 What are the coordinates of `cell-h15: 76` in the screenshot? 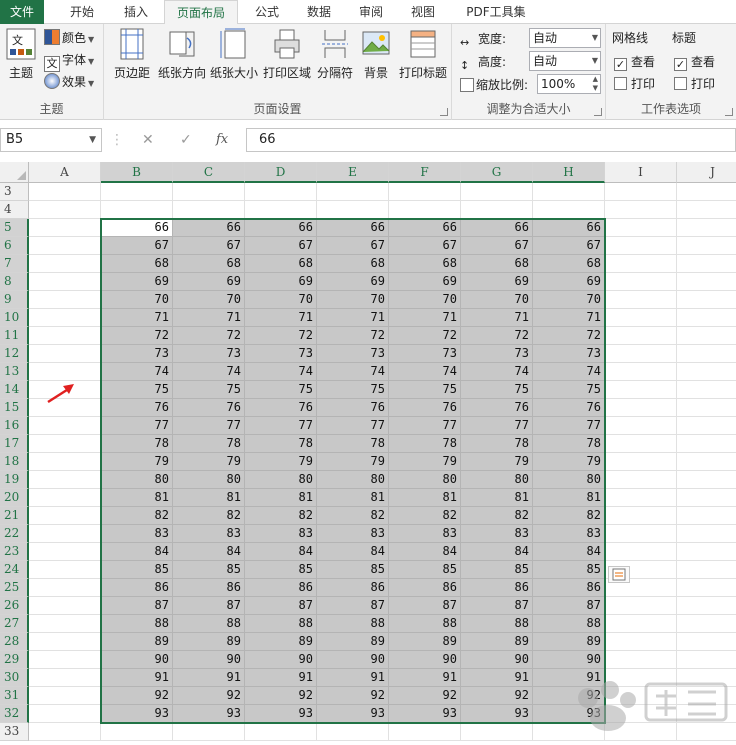 It's located at (569, 408).